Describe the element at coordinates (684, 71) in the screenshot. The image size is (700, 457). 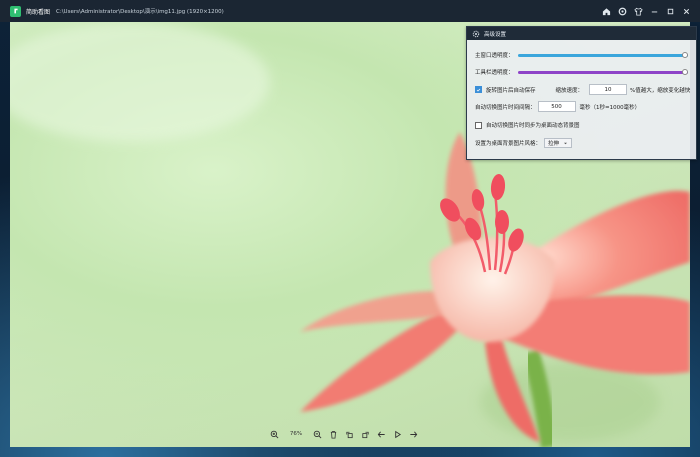
I see `toolbar-opacity-knob` at that location.